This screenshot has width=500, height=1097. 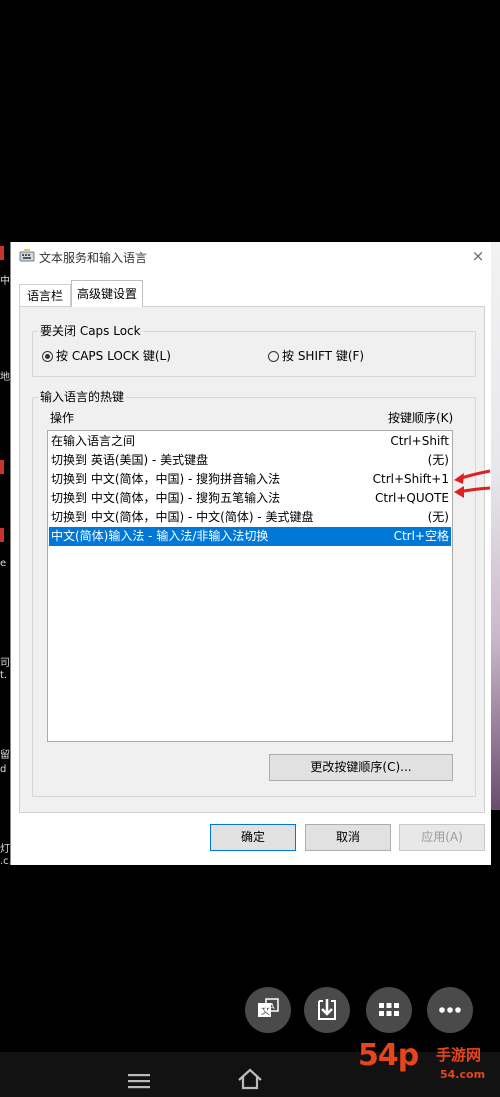 I want to click on navigation-bar, so click(x=250, y=1074).